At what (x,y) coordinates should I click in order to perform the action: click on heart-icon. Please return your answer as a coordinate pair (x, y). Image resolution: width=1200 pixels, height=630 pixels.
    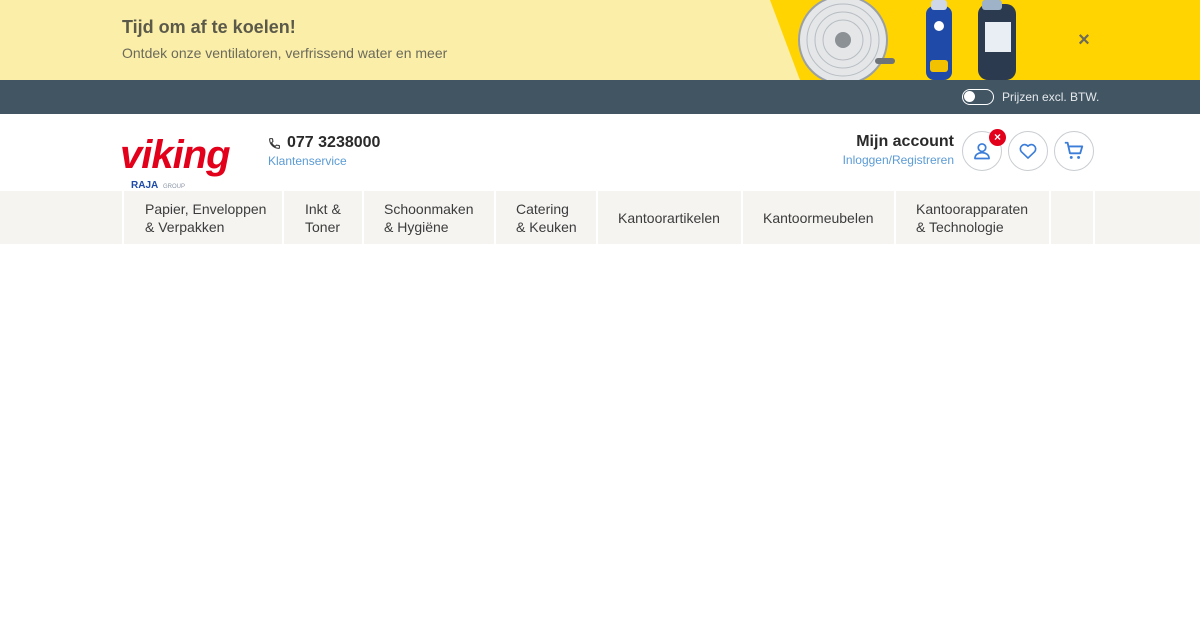
    Looking at the image, I should click on (1028, 151).